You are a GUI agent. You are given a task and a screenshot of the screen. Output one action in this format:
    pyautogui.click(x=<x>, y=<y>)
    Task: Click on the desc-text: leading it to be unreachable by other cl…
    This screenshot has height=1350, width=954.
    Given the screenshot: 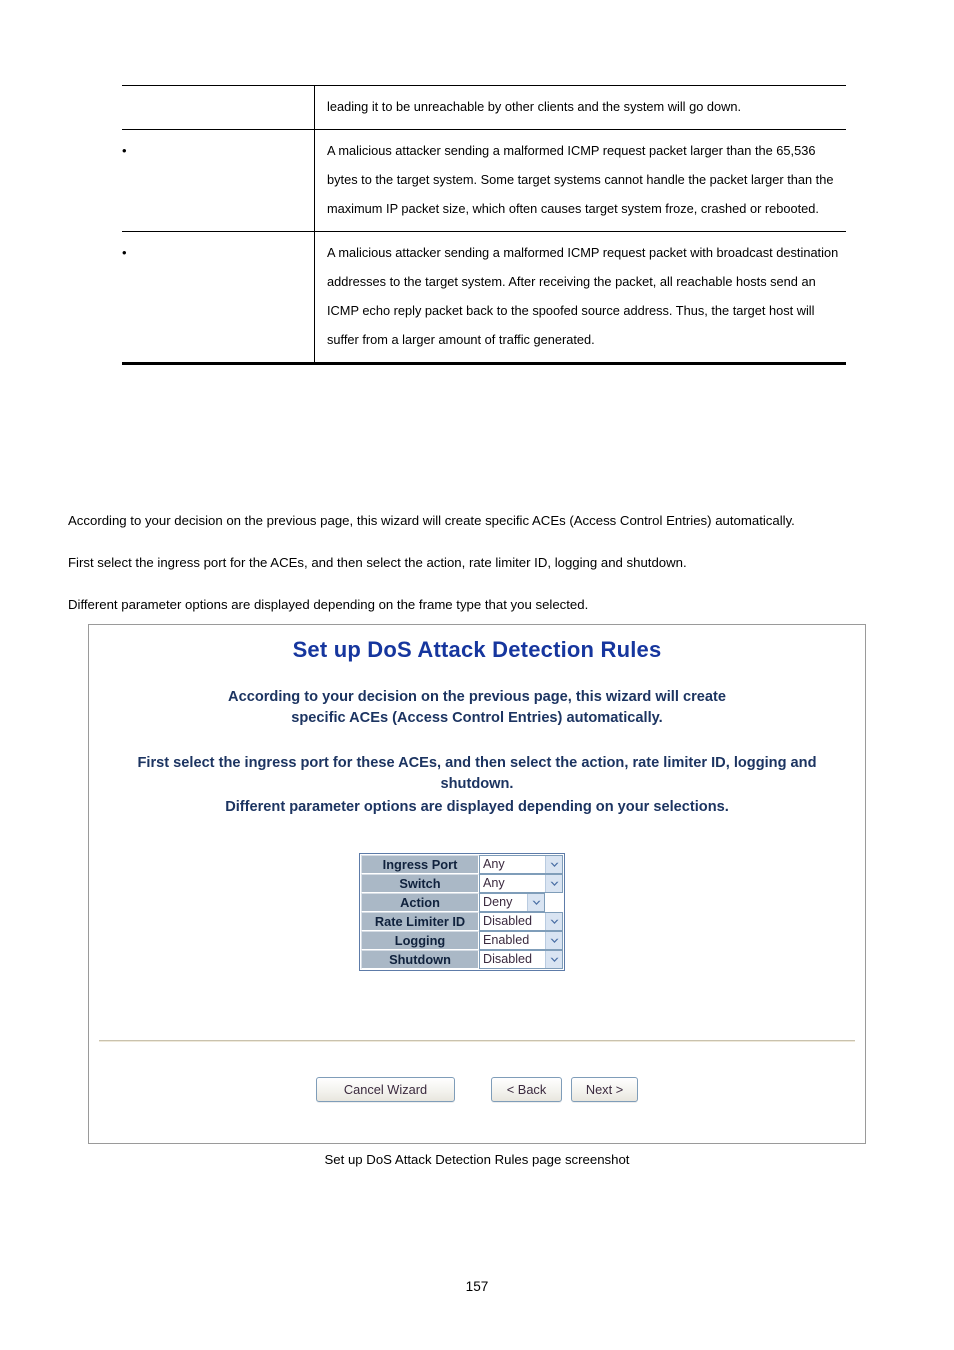 What is the action you would take?
    pyautogui.click(x=534, y=106)
    